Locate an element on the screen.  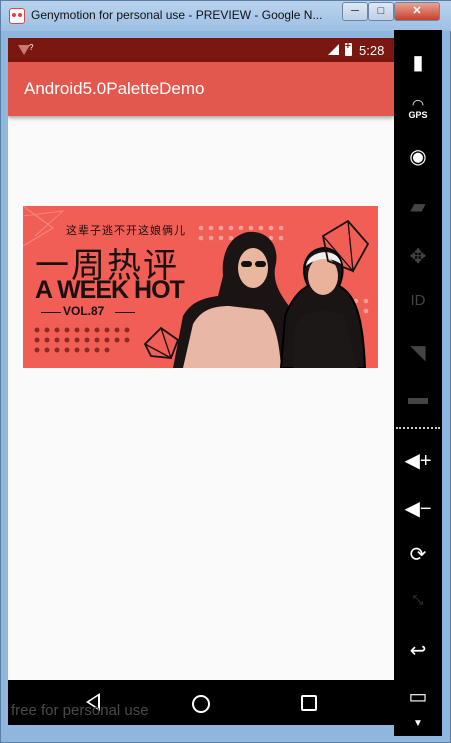
video-icon: ▰ is located at coordinates (418, 207).